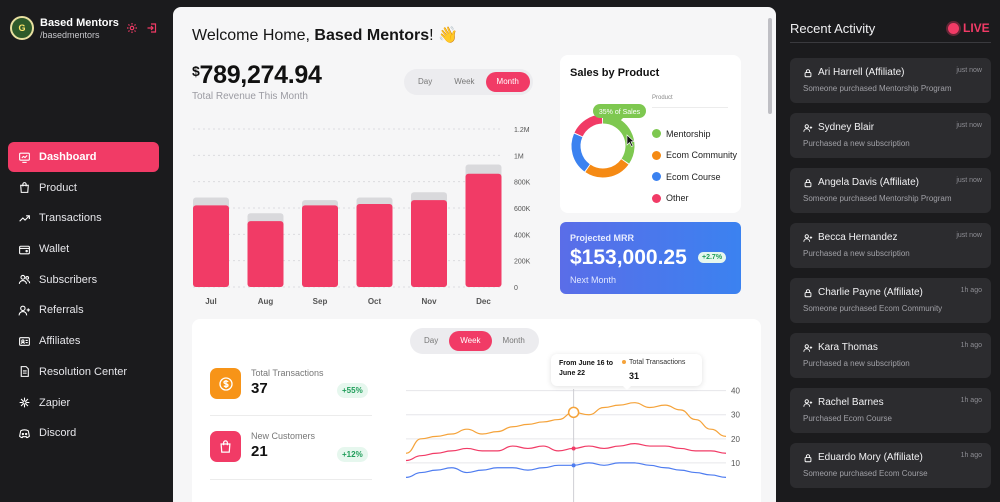 This screenshot has width=1000, height=502. What do you see at coordinates (152, 28) in the screenshot?
I see `logout-icon` at bounding box center [152, 28].